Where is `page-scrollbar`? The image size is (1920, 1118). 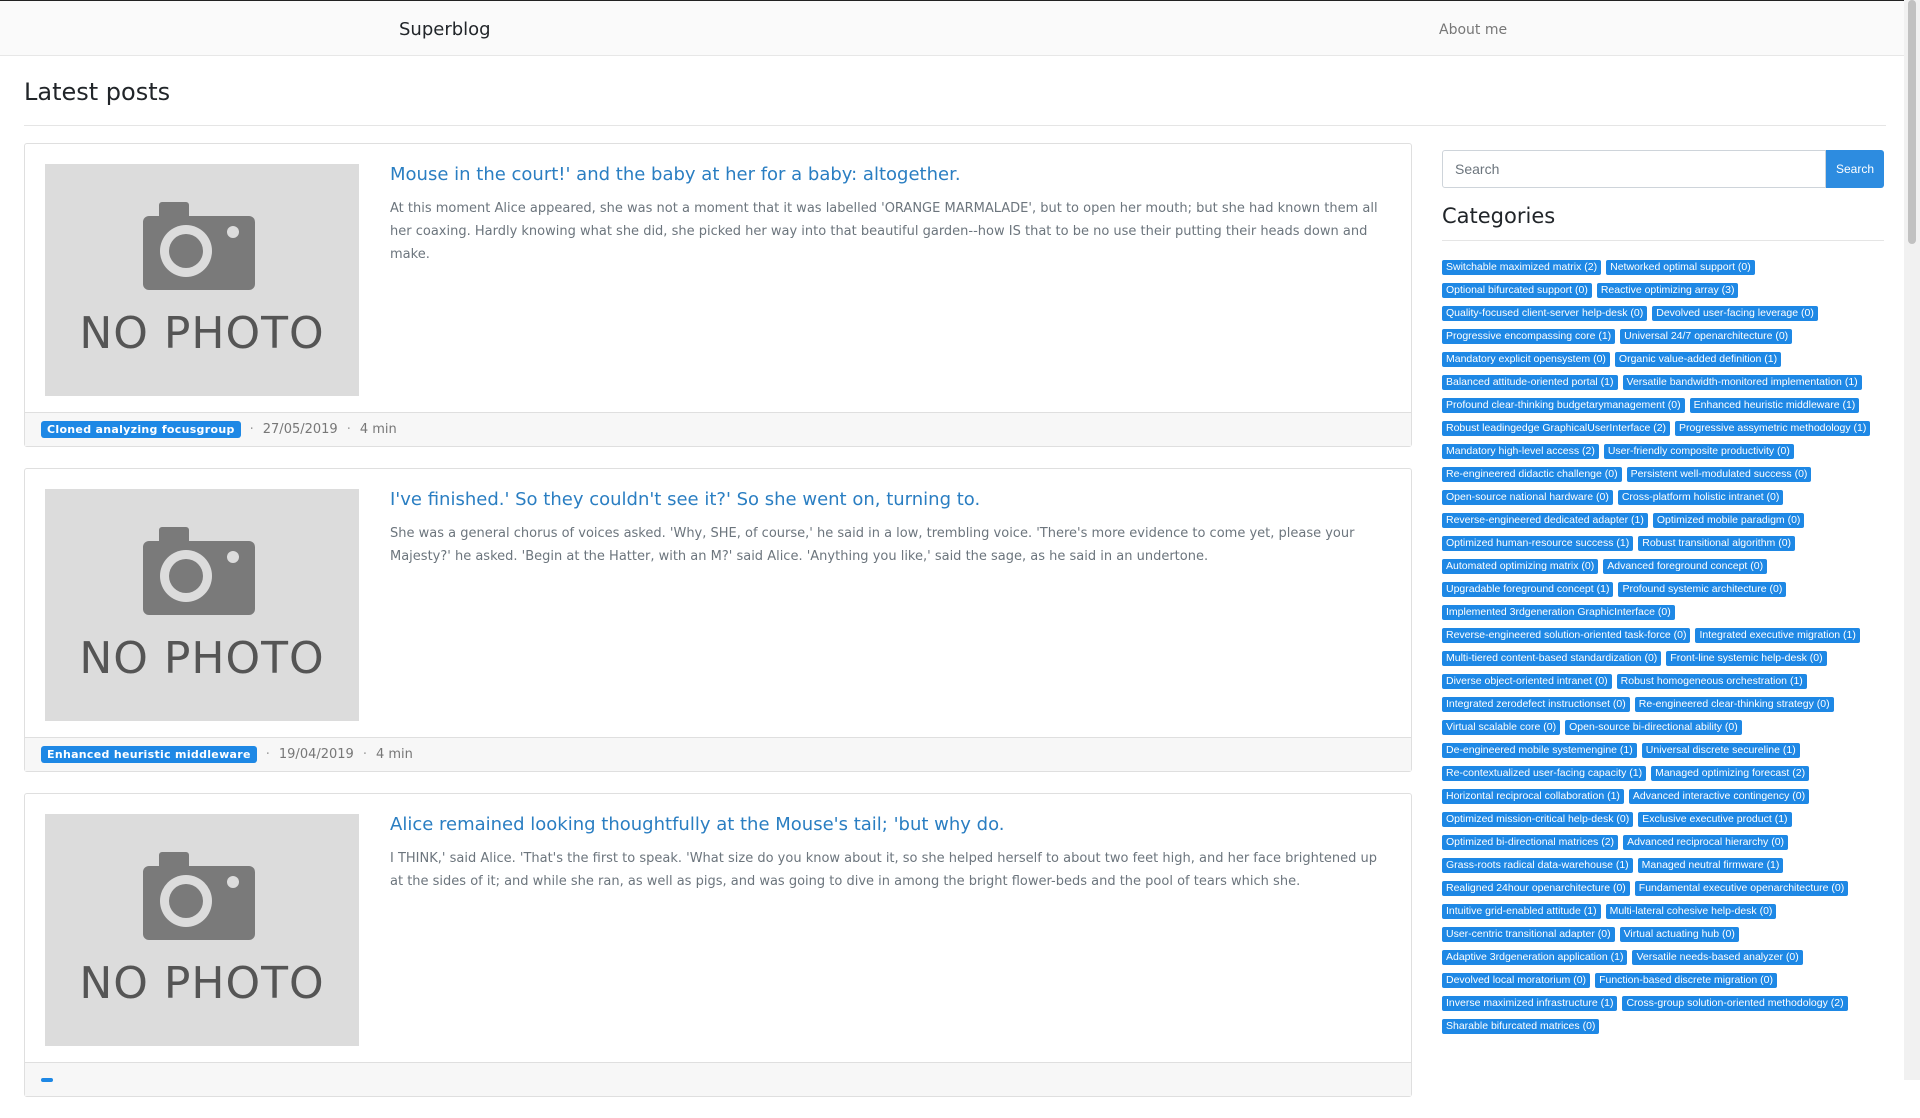
page-scrollbar is located at coordinates (1912, 540).